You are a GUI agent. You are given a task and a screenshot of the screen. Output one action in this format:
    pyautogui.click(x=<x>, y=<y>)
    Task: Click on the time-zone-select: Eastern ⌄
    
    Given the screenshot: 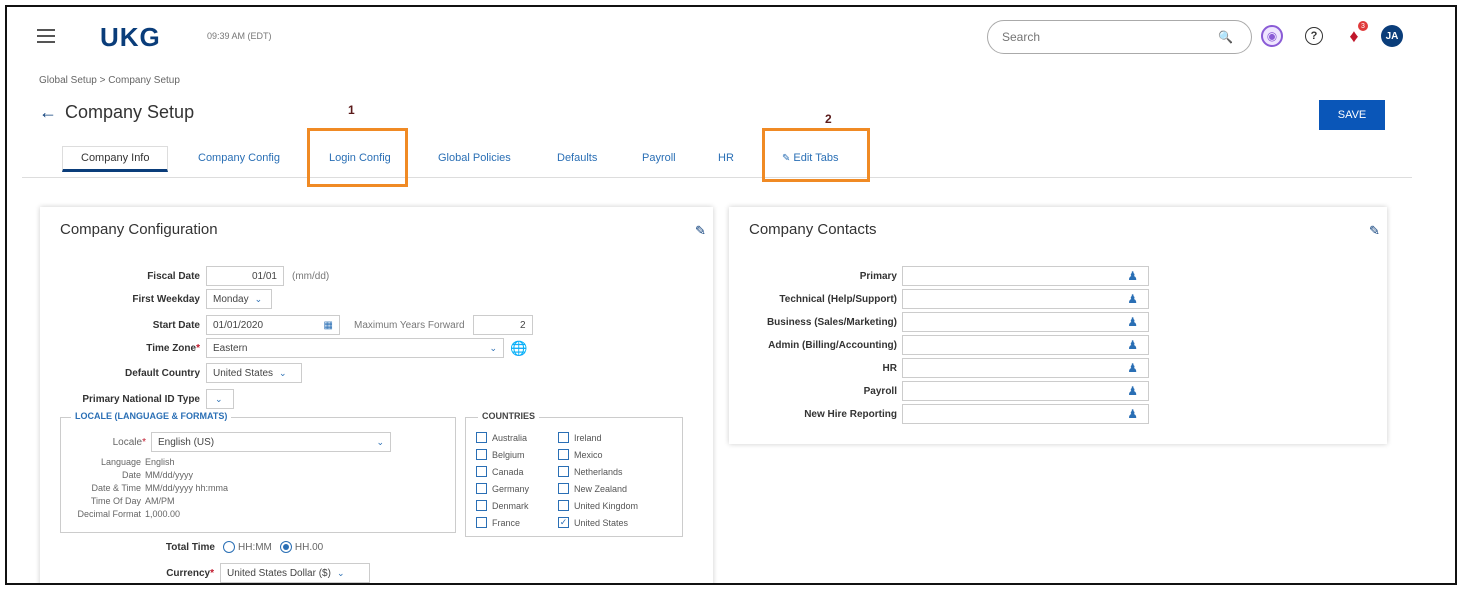 What is the action you would take?
    pyautogui.click(x=355, y=348)
    